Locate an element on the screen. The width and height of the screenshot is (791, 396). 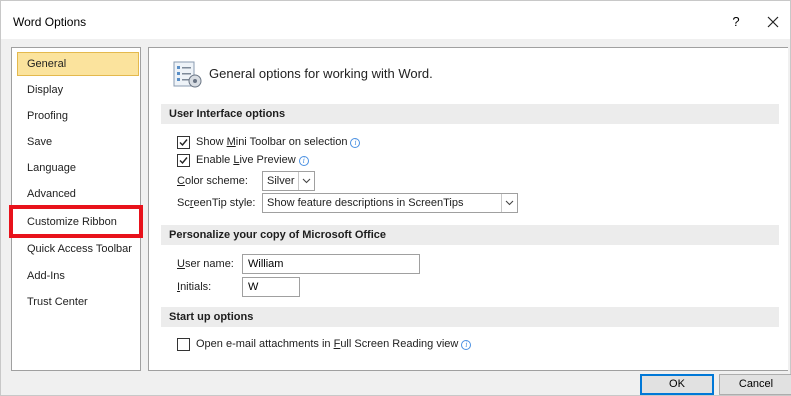
screentip-label-pre: Sc is located at coordinates (183, 203).